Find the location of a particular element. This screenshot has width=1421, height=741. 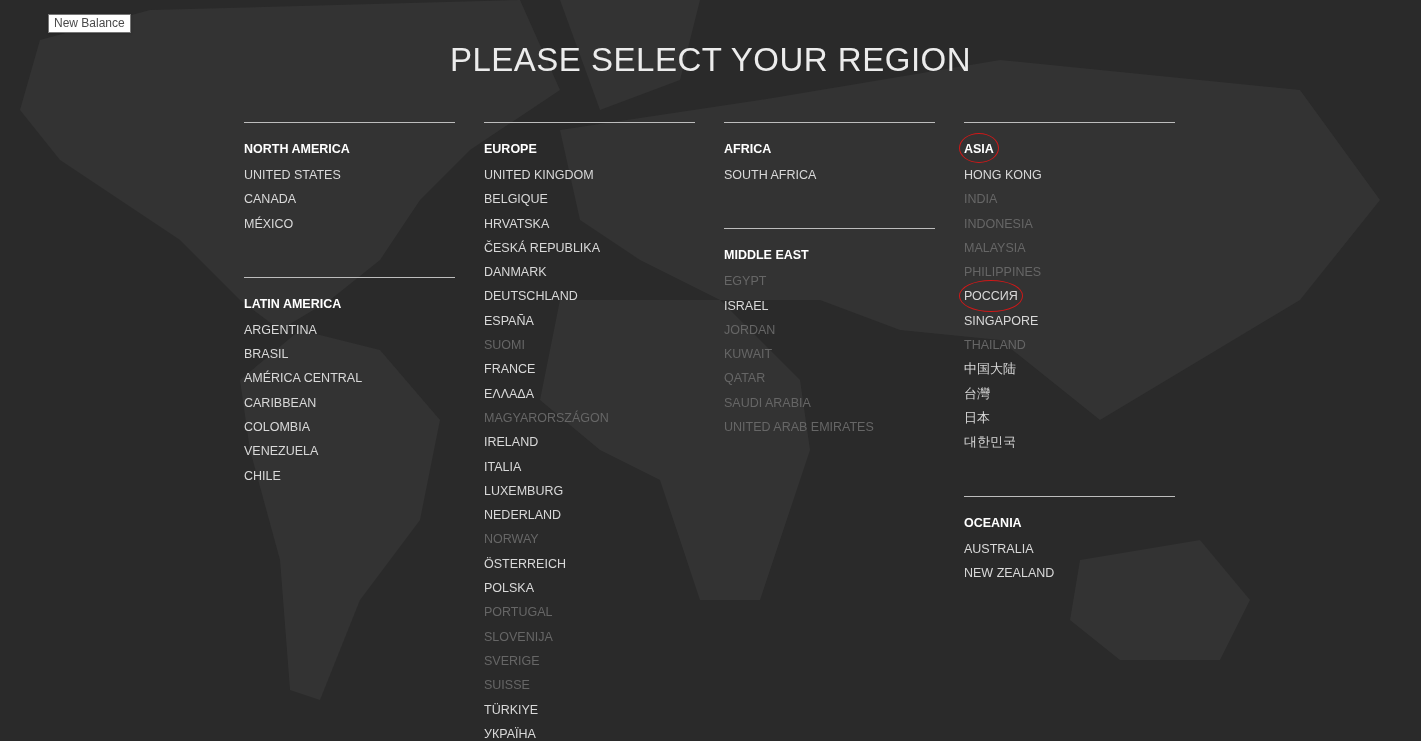

country-link: ITALIA is located at coordinates (503, 466).